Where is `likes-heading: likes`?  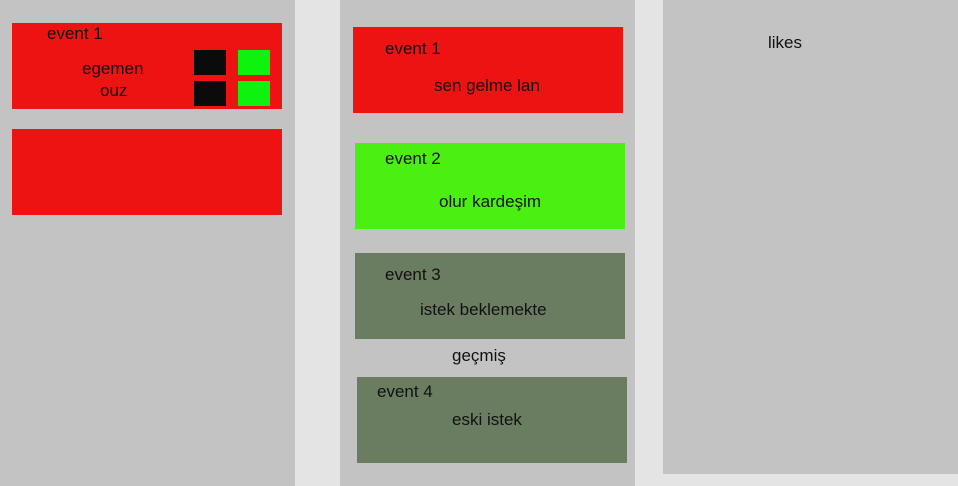
likes-heading: likes is located at coordinates (785, 42).